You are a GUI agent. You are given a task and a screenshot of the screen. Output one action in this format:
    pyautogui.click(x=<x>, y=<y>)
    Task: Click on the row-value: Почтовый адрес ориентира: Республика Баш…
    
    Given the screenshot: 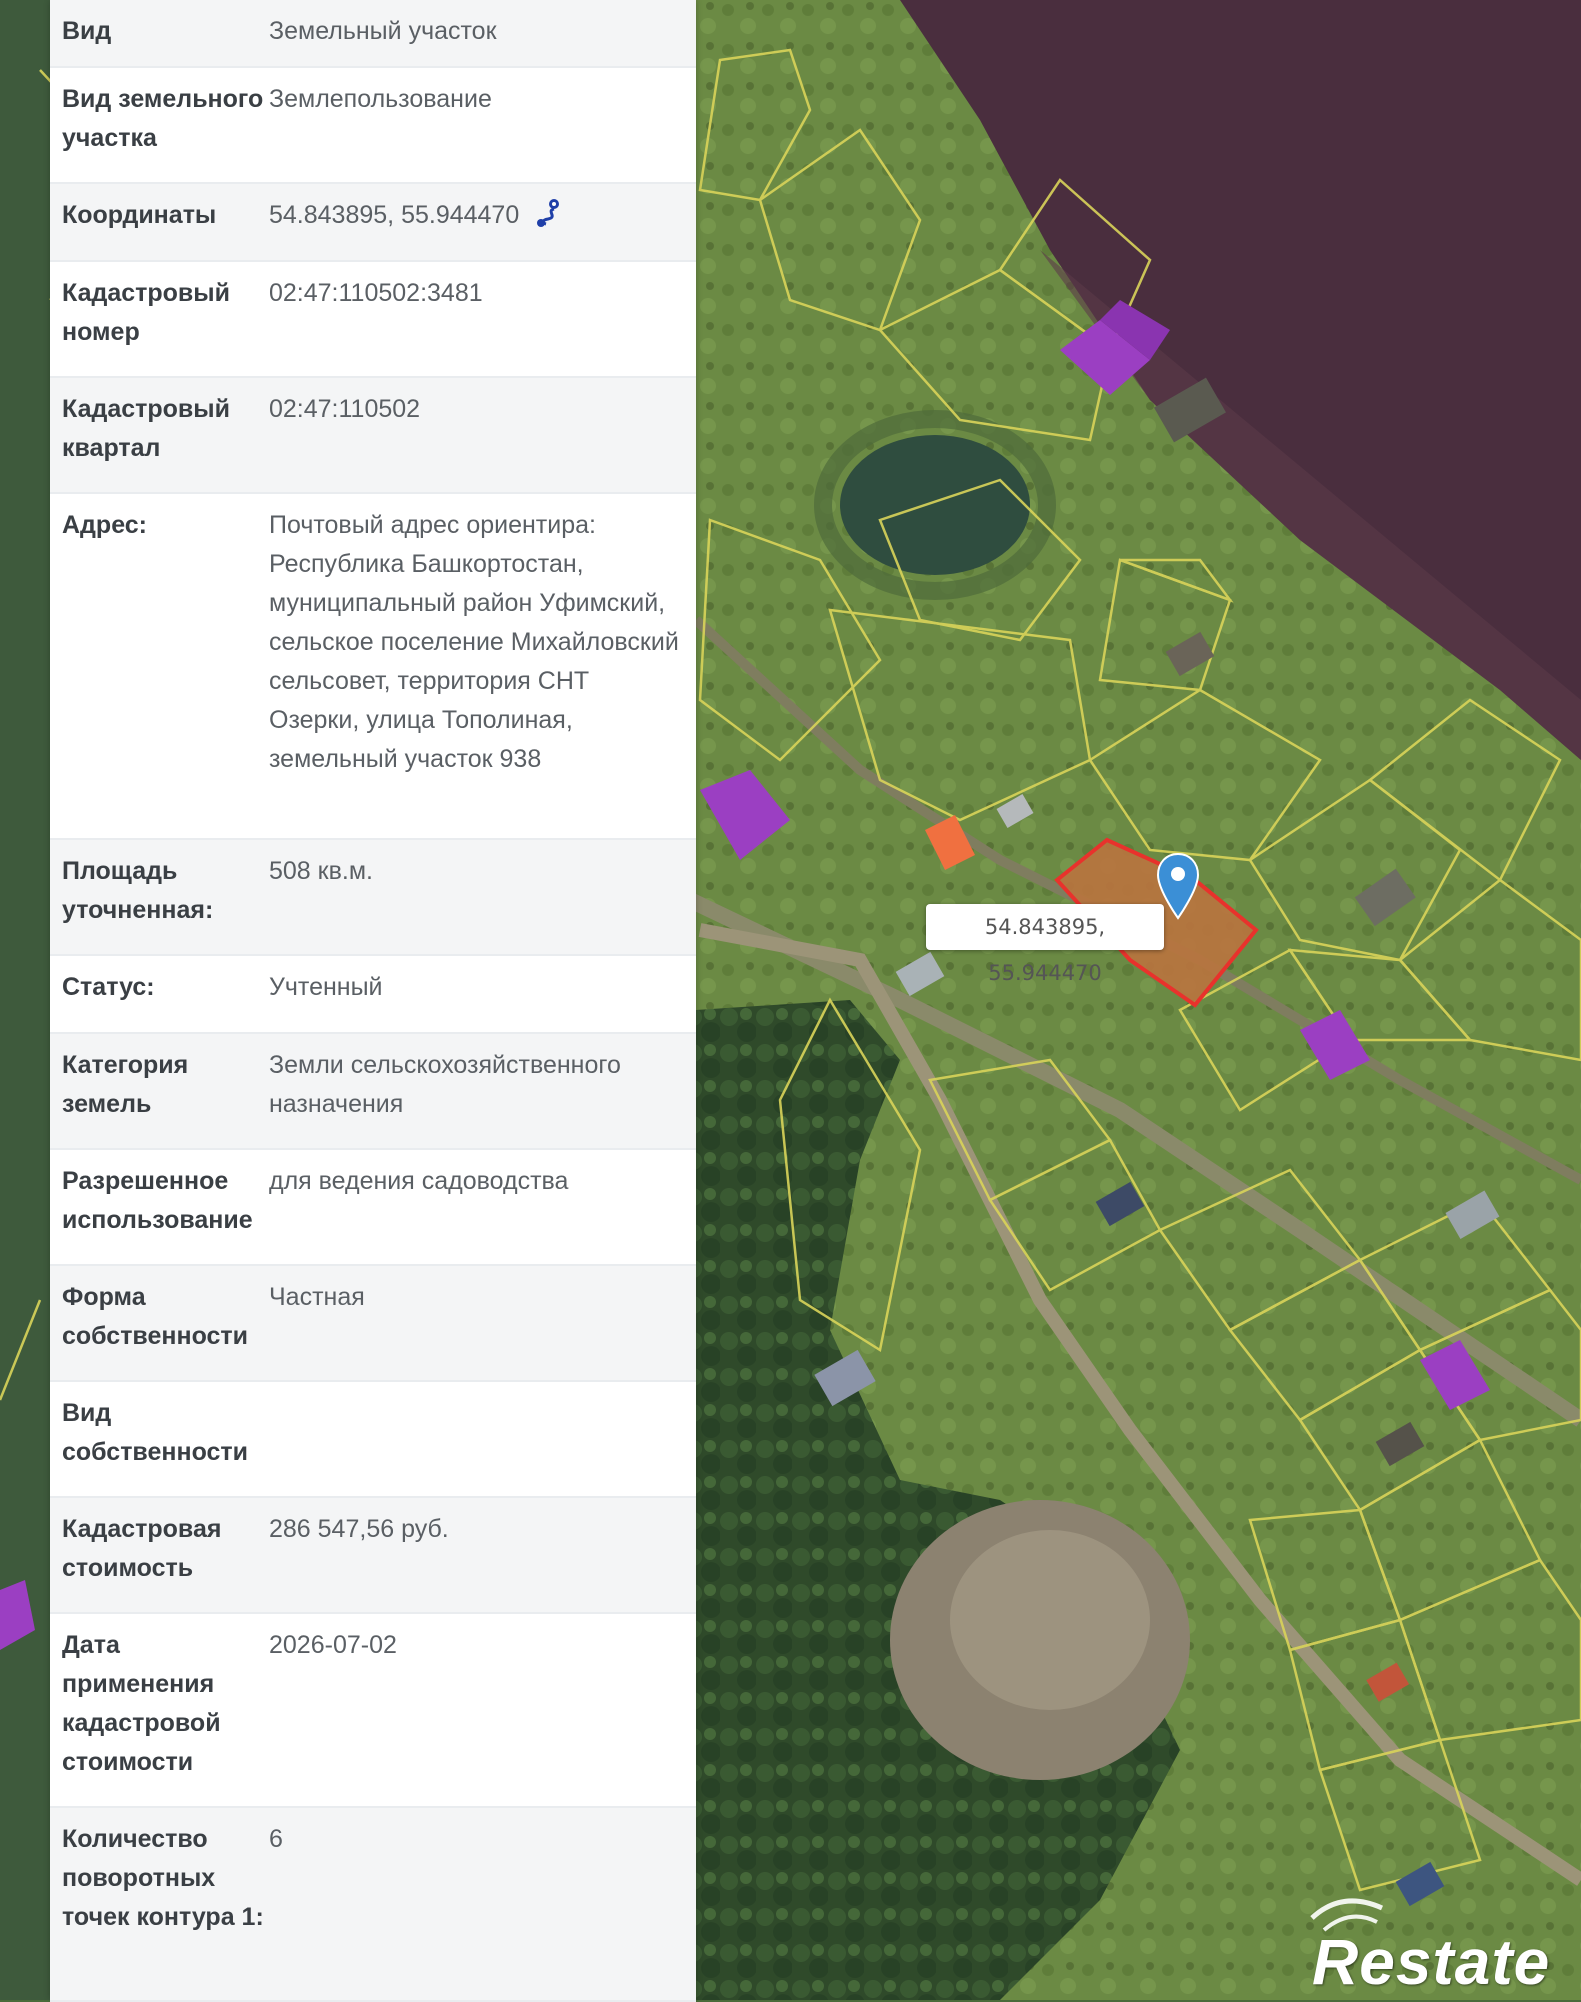 What is the action you would take?
    pyautogui.click(x=474, y=642)
    